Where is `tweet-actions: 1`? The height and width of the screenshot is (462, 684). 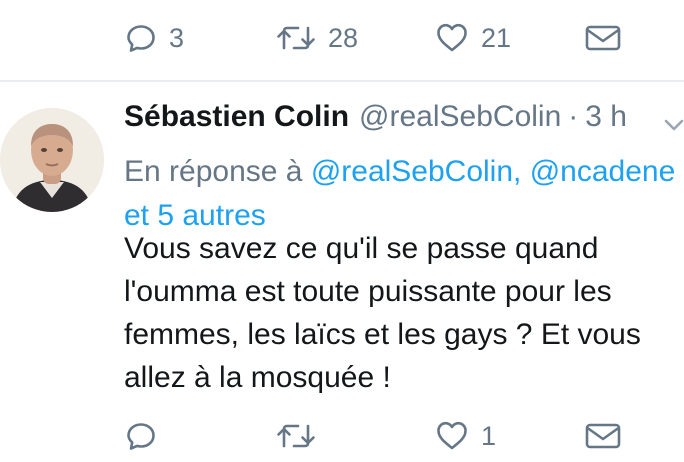 tweet-actions: 1 is located at coordinates (342, 436).